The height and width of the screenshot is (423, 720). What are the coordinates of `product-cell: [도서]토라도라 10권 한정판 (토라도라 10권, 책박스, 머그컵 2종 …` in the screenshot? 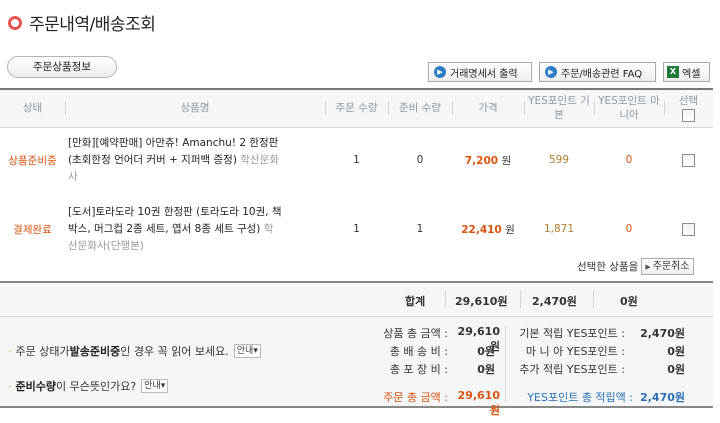 It's located at (195, 229).